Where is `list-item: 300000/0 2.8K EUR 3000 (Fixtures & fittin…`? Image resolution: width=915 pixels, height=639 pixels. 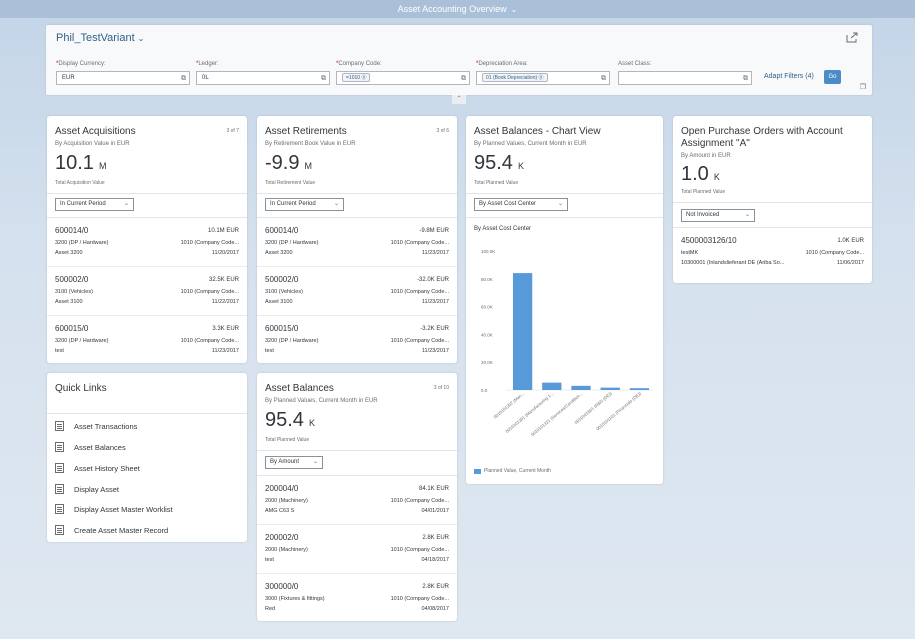
list-item: 300000/0 2.8K EUR 3000 (Fixtures & fittin… is located at coordinates (357, 597).